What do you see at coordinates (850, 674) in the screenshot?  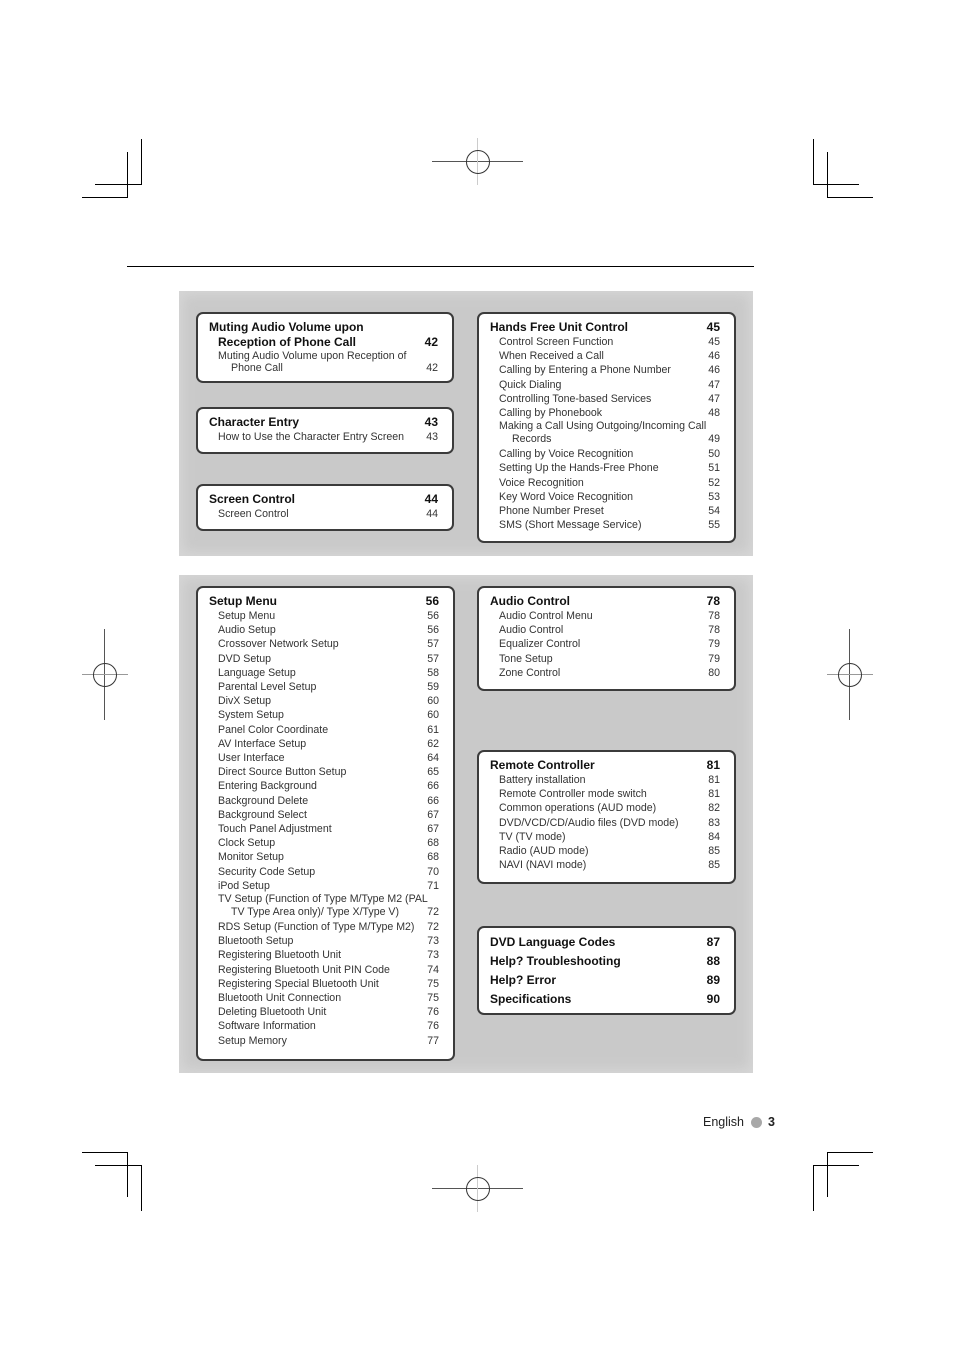 I see `registration-mark-right` at bounding box center [850, 674].